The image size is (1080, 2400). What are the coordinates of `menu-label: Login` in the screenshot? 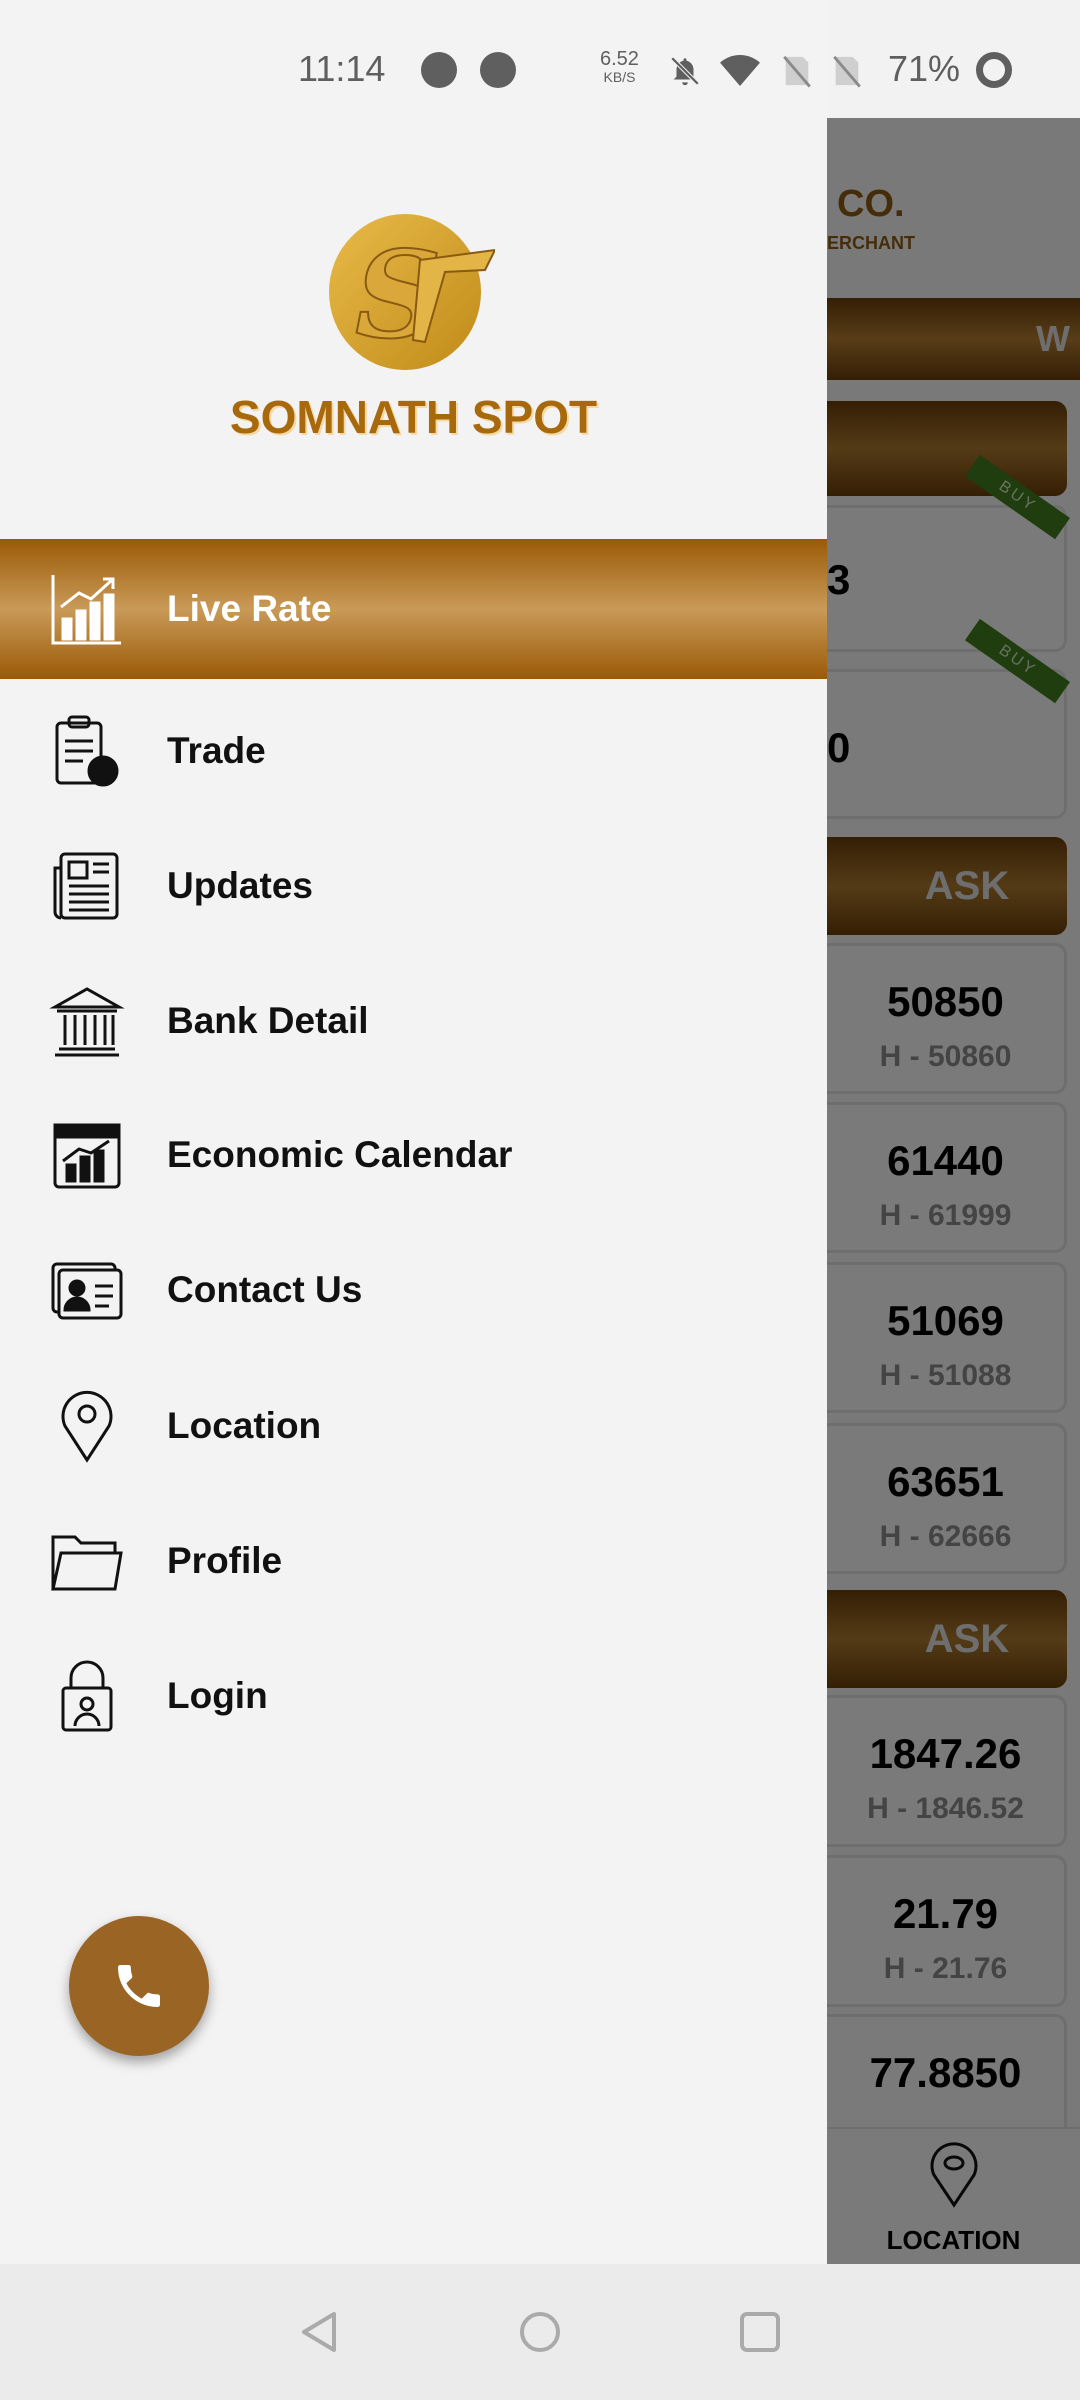 It's located at (217, 1695).